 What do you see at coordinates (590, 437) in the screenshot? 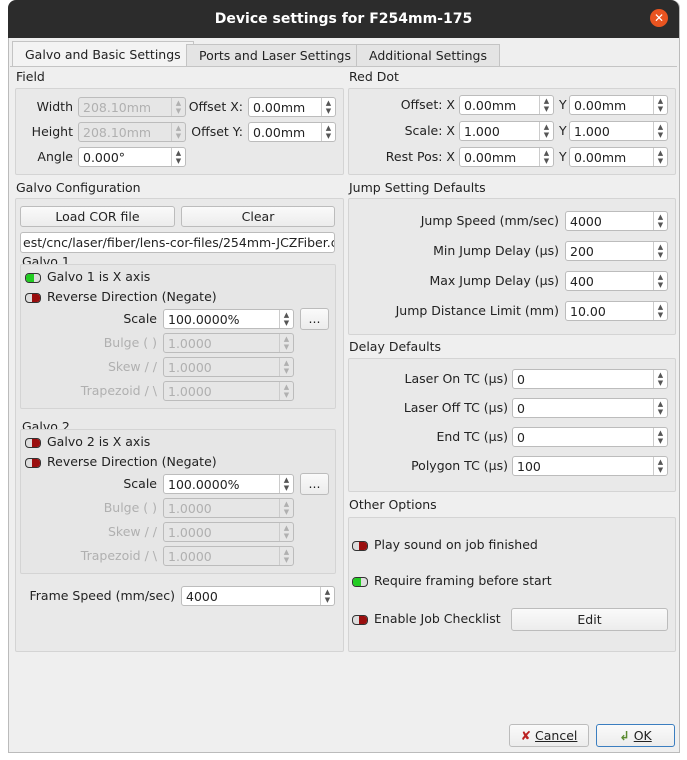
I see `delay-end-spinbox: 0 ▲ ▼` at bounding box center [590, 437].